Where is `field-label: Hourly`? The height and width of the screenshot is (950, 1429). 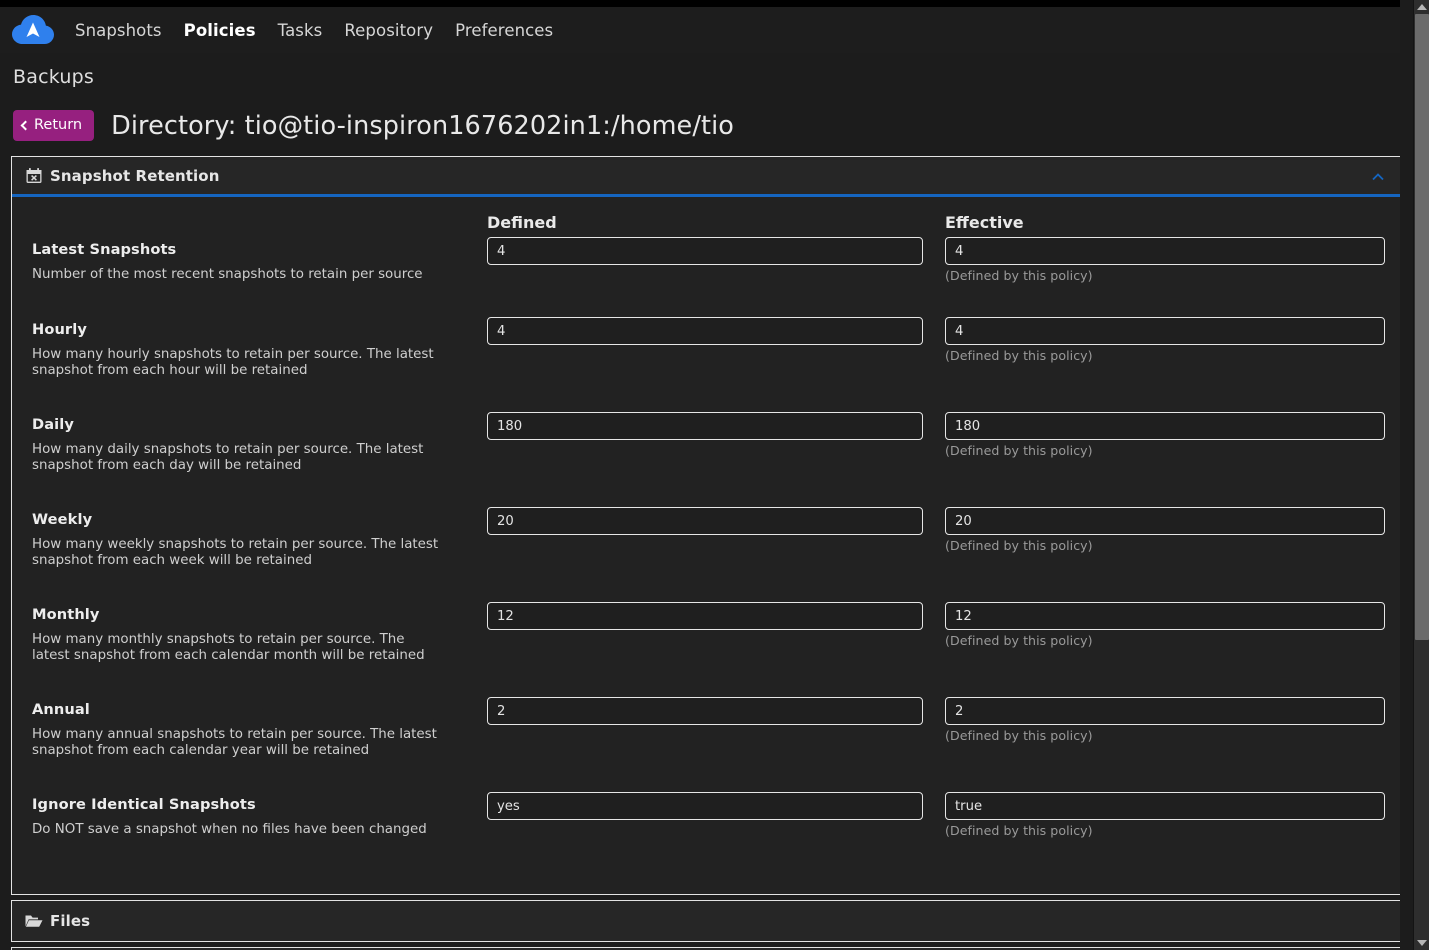 field-label: Hourly is located at coordinates (59, 329).